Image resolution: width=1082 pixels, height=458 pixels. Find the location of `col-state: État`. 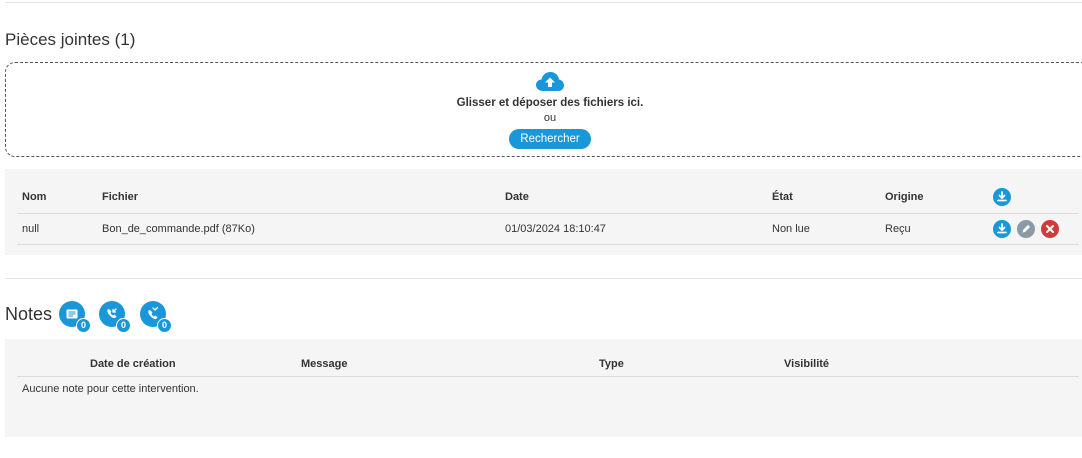

col-state: État is located at coordinates (823, 198).